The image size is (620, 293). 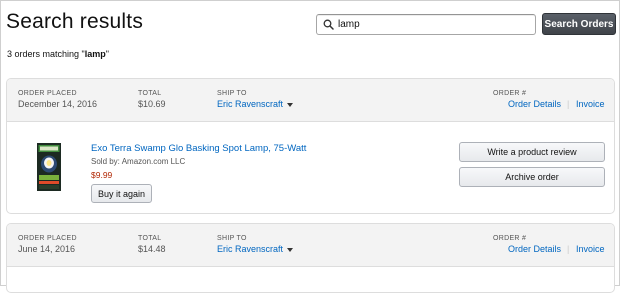 What do you see at coordinates (532, 177) in the screenshot?
I see `archive-order-button: Archive order` at bounding box center [532, 177].